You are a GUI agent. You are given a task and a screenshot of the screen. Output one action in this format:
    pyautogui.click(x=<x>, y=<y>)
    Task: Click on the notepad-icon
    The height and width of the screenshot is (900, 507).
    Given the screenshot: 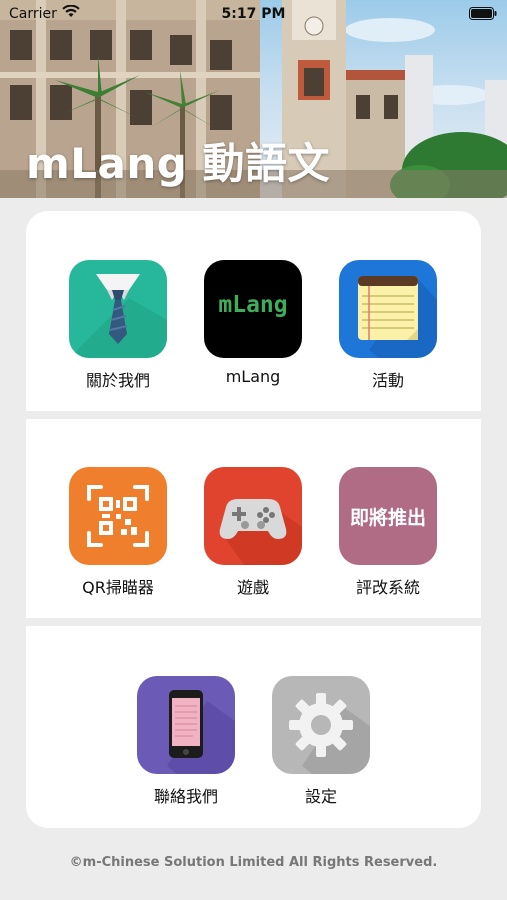 What is the action you would take?
    pyautogui.click(x=388, y=309)
    